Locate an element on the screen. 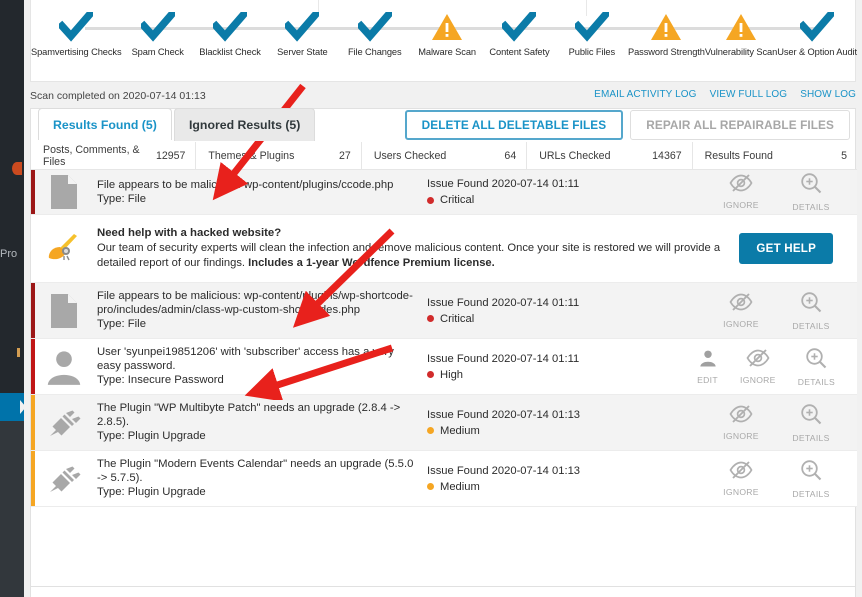  get-help-button: GET HELP is located at coordinates (786, 248).